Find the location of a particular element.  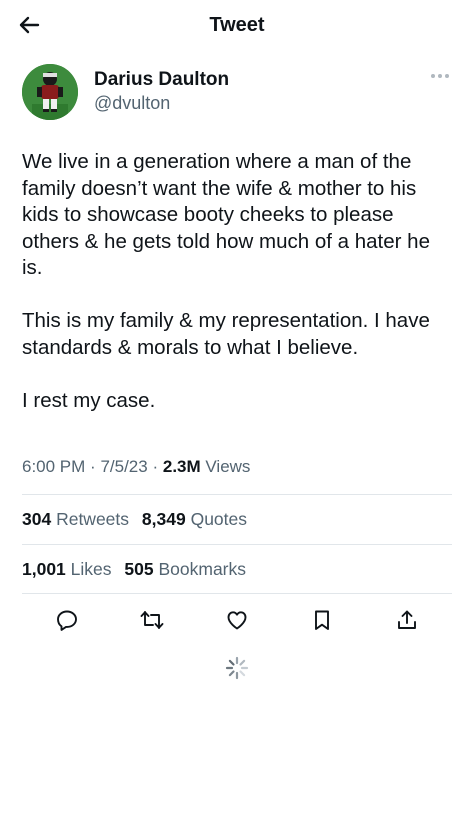

quotes-stat: 8,349 Quotes is located at coordinates (194, 519).